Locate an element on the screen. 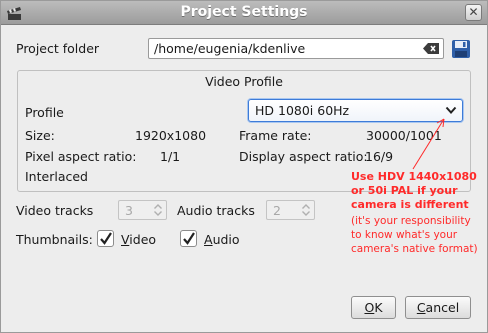 This screenshot has height=333, width=488. video-tracks-spinbox: 3 is located at coordinates (142, 210).